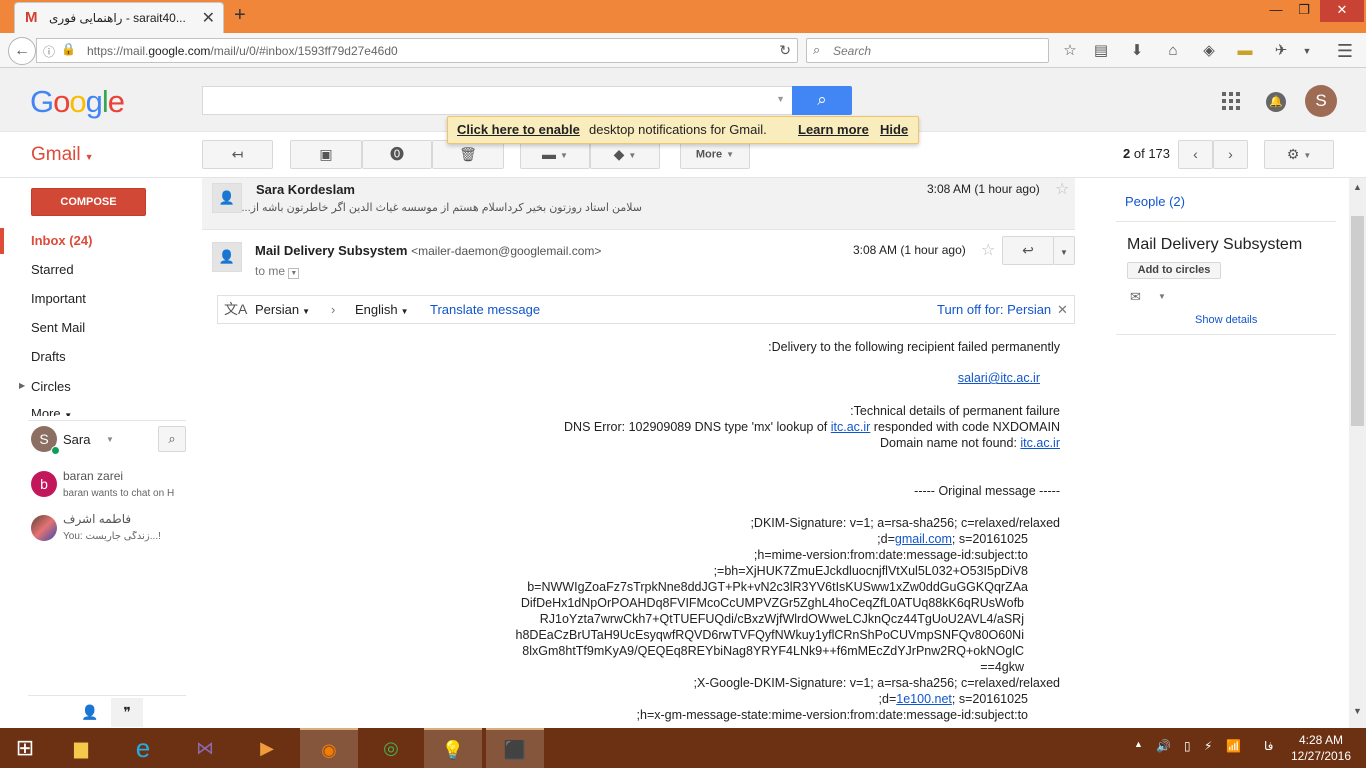  I want to click on translate-message-link: Translate message, so click(485, 309).